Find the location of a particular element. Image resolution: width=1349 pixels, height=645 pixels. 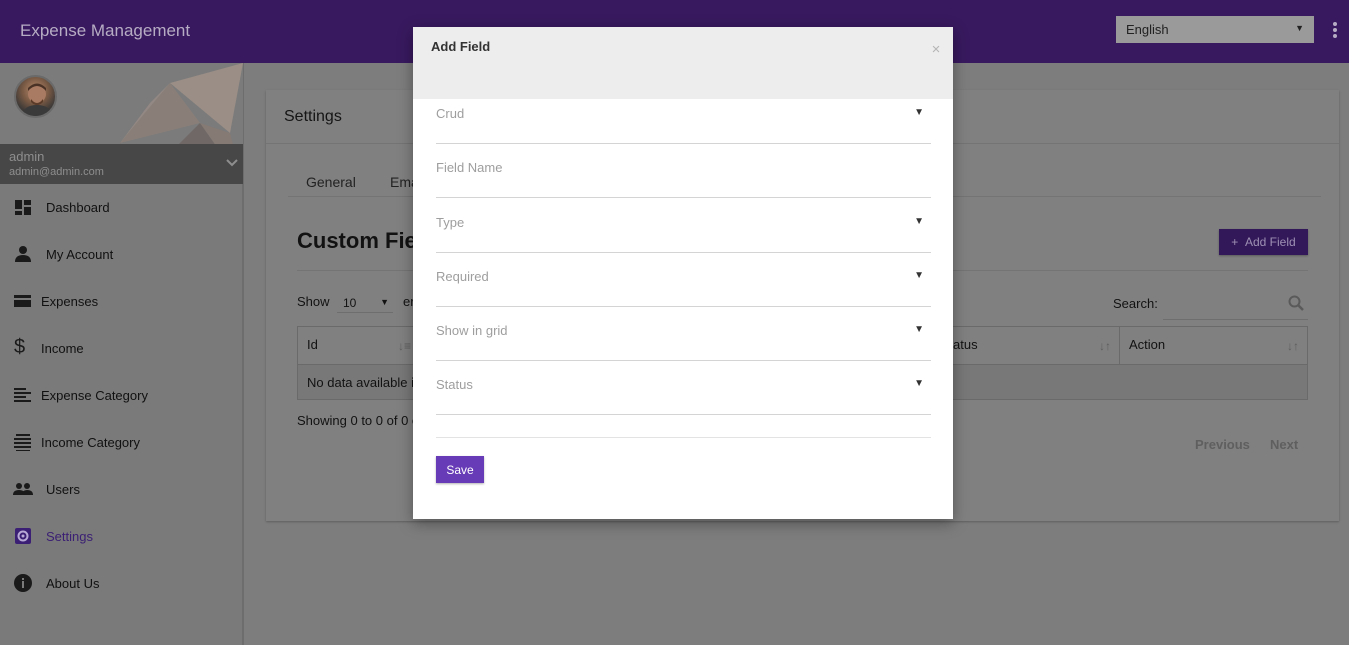

person-icon is located at coordinates (23, 254).